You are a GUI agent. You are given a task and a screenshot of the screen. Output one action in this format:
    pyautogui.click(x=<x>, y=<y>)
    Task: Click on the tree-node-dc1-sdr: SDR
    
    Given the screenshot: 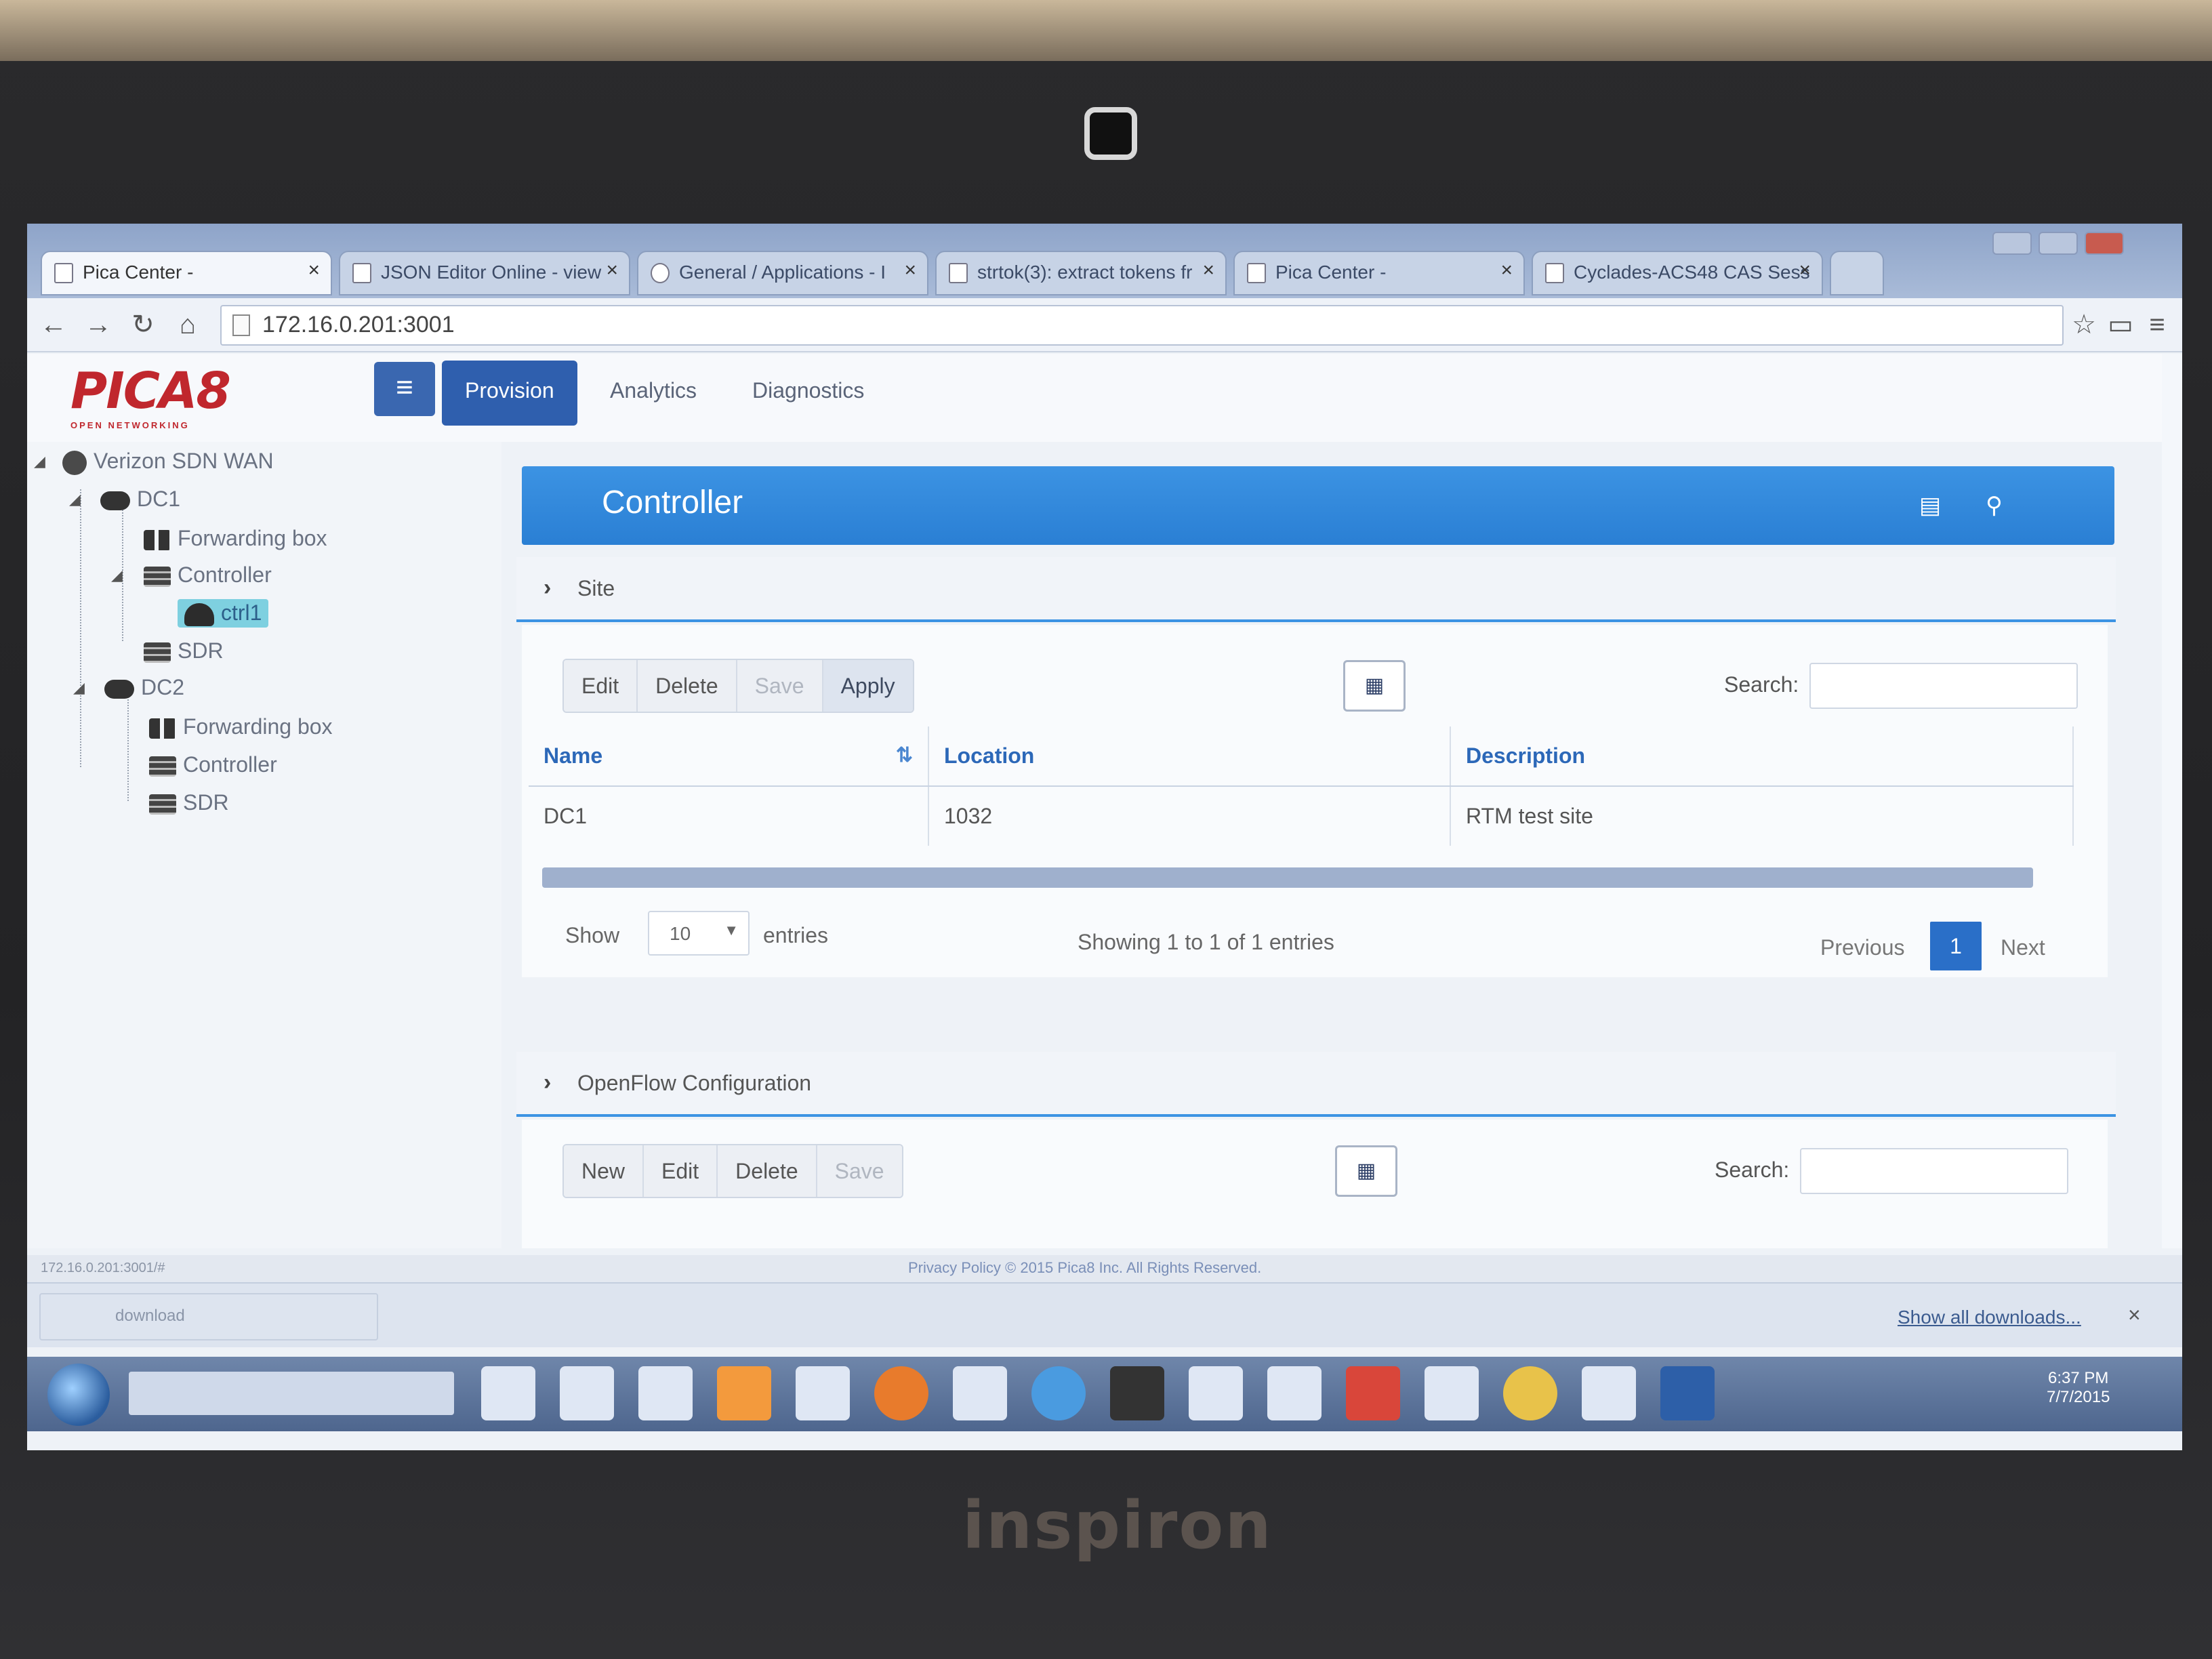 What is the action you would take?
    pyautogui.click(x=184, y=650)
    